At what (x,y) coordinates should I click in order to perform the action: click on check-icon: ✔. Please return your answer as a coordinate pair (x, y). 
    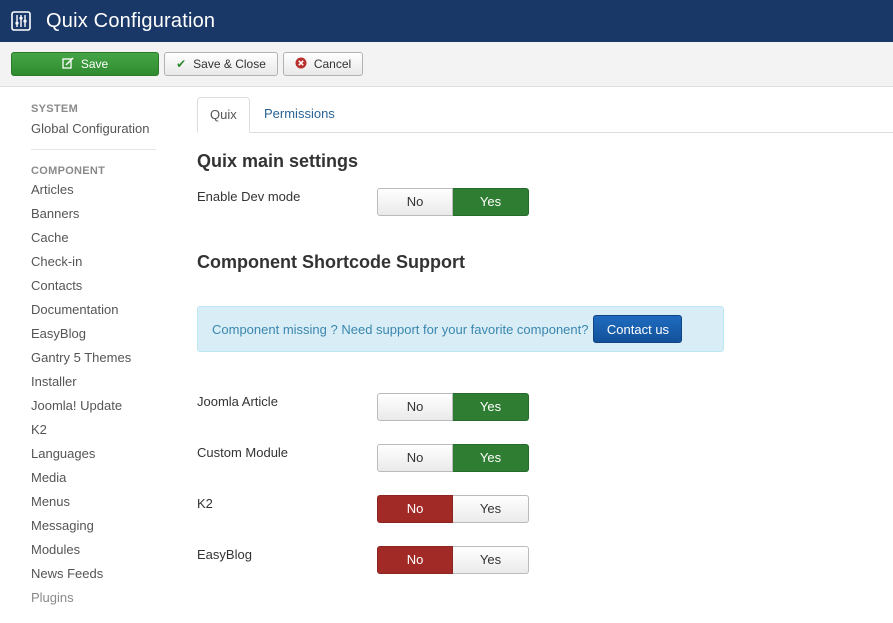
    Looking at the image, I should click on (181, 64).